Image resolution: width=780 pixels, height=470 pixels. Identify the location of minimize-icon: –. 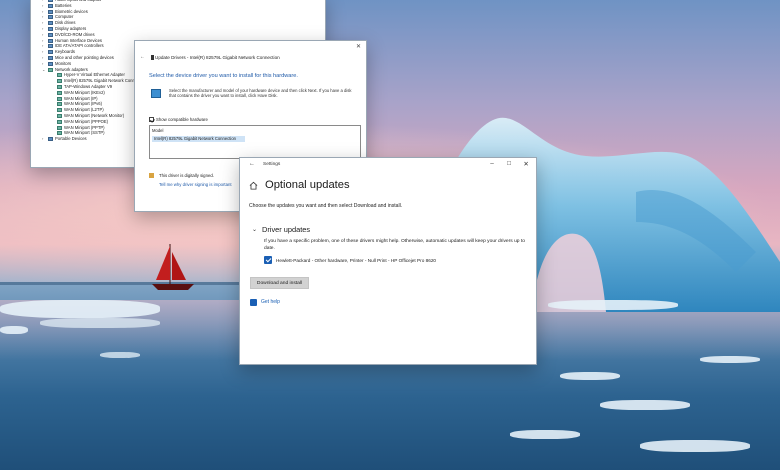
(492, 163).